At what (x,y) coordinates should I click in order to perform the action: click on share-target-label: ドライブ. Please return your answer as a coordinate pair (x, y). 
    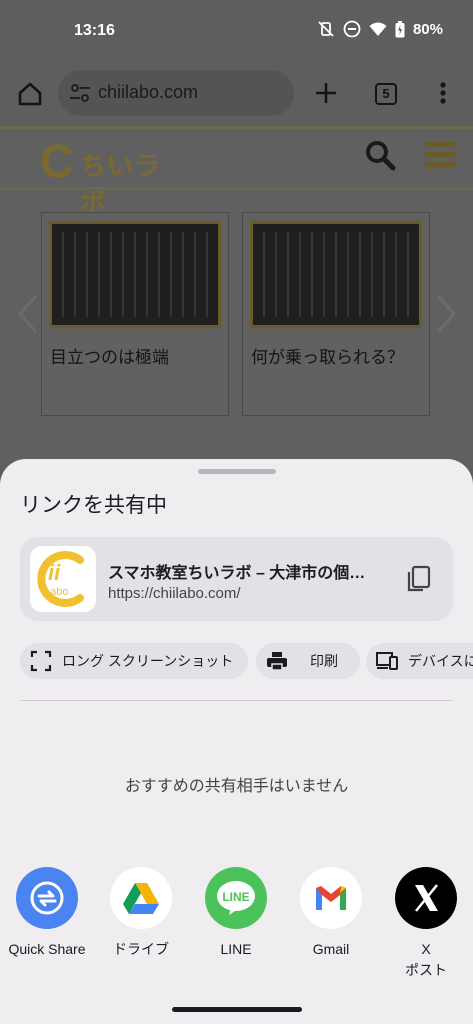
    Looking at the image, I should click on (141, 949).